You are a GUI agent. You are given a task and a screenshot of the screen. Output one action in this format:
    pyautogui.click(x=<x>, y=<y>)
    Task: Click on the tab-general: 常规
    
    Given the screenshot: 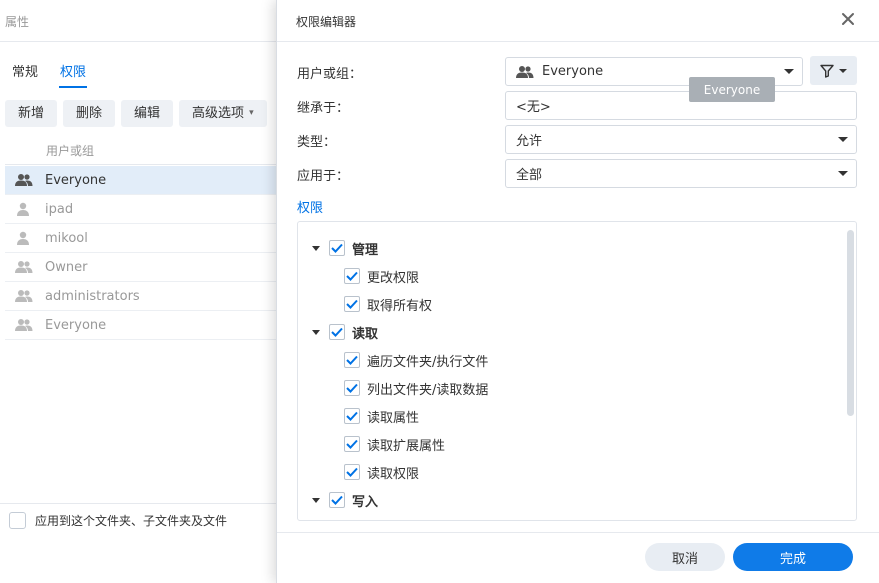 What is the action you would take?
    pyautogui.click(x=25, y=70)
    